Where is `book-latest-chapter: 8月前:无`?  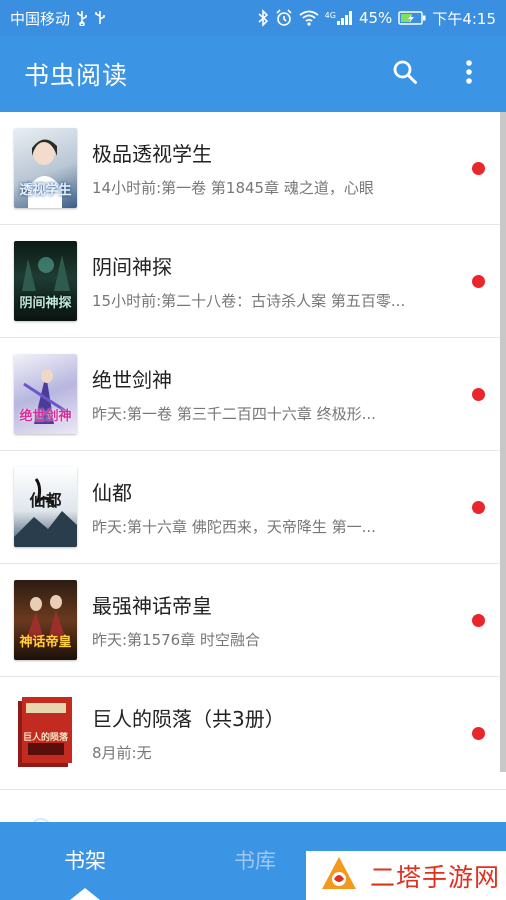 book-latest-chapter: 8月前:无 is located at coordinates (122, 753).